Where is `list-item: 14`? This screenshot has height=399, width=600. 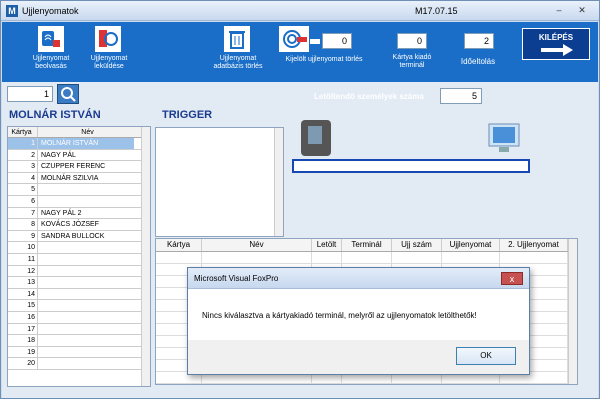
list-item: 14 is located at coordinates (79, 294).